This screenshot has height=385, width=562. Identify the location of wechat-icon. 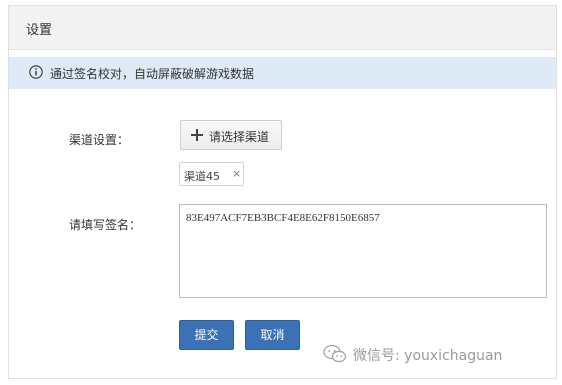
(335, 353).